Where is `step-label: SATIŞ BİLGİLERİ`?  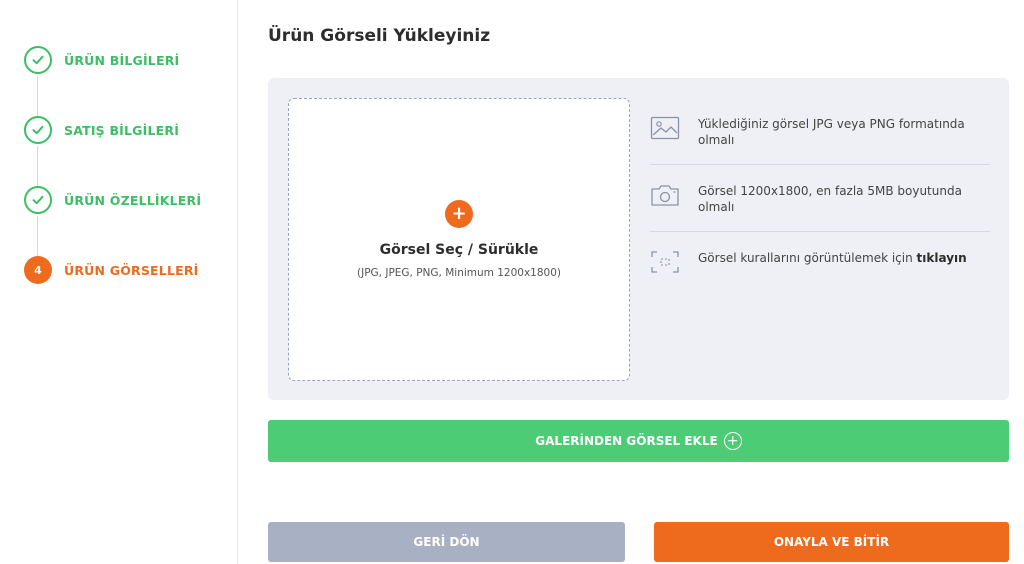
step-label: SATIŞ BİLGİLERİ is located at coordinates (122, 130).